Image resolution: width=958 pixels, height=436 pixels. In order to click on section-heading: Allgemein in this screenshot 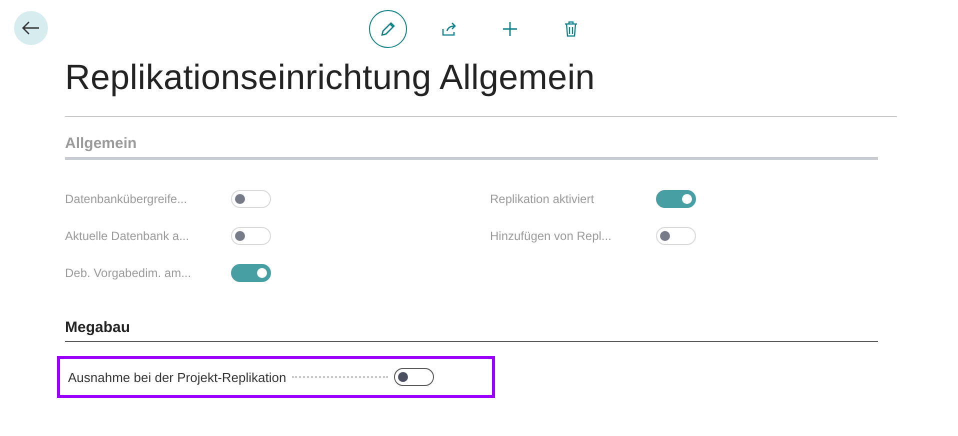, I will do `click(471, 147)`.